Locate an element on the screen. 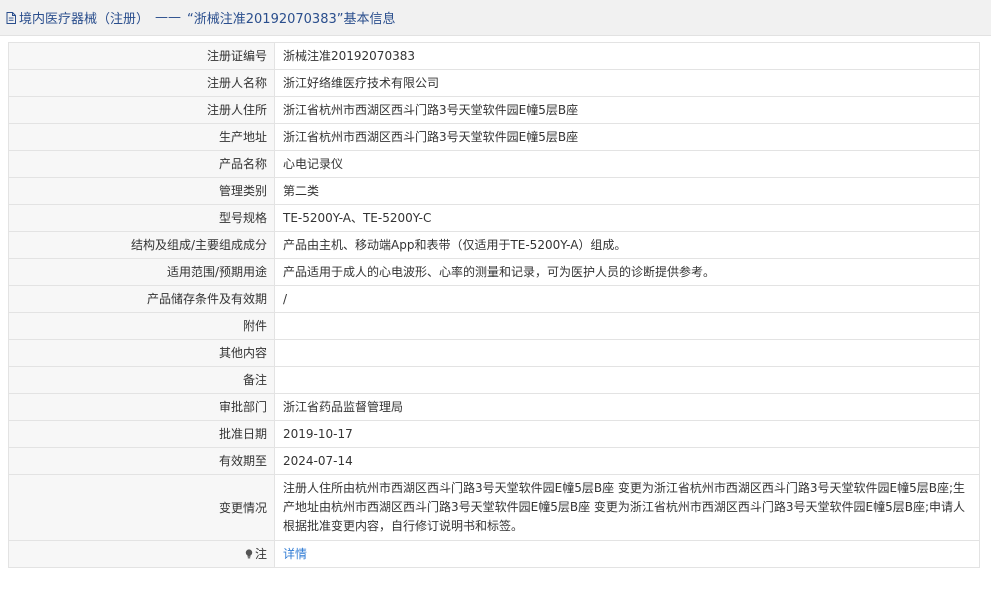  row-label: 型号规格 is located at coordinates (141, 218).